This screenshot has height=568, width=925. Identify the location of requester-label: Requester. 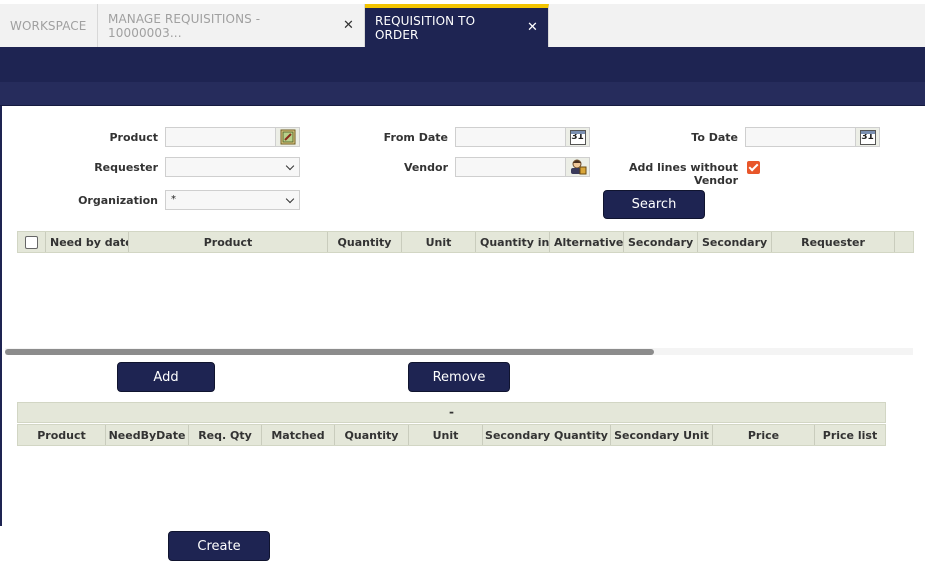
(126, 167).